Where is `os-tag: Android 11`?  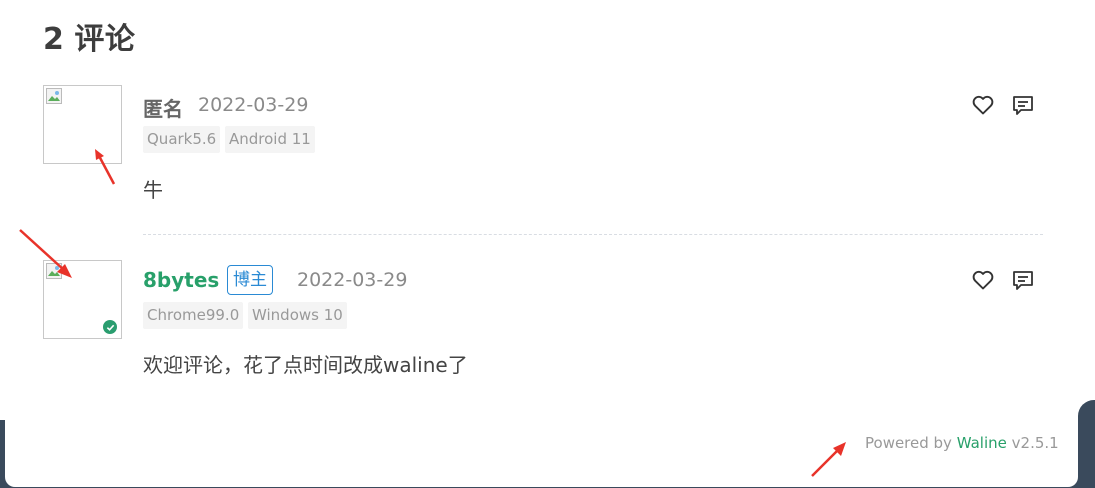 os-tag: Android 11 is located at coordinates (270, 139).